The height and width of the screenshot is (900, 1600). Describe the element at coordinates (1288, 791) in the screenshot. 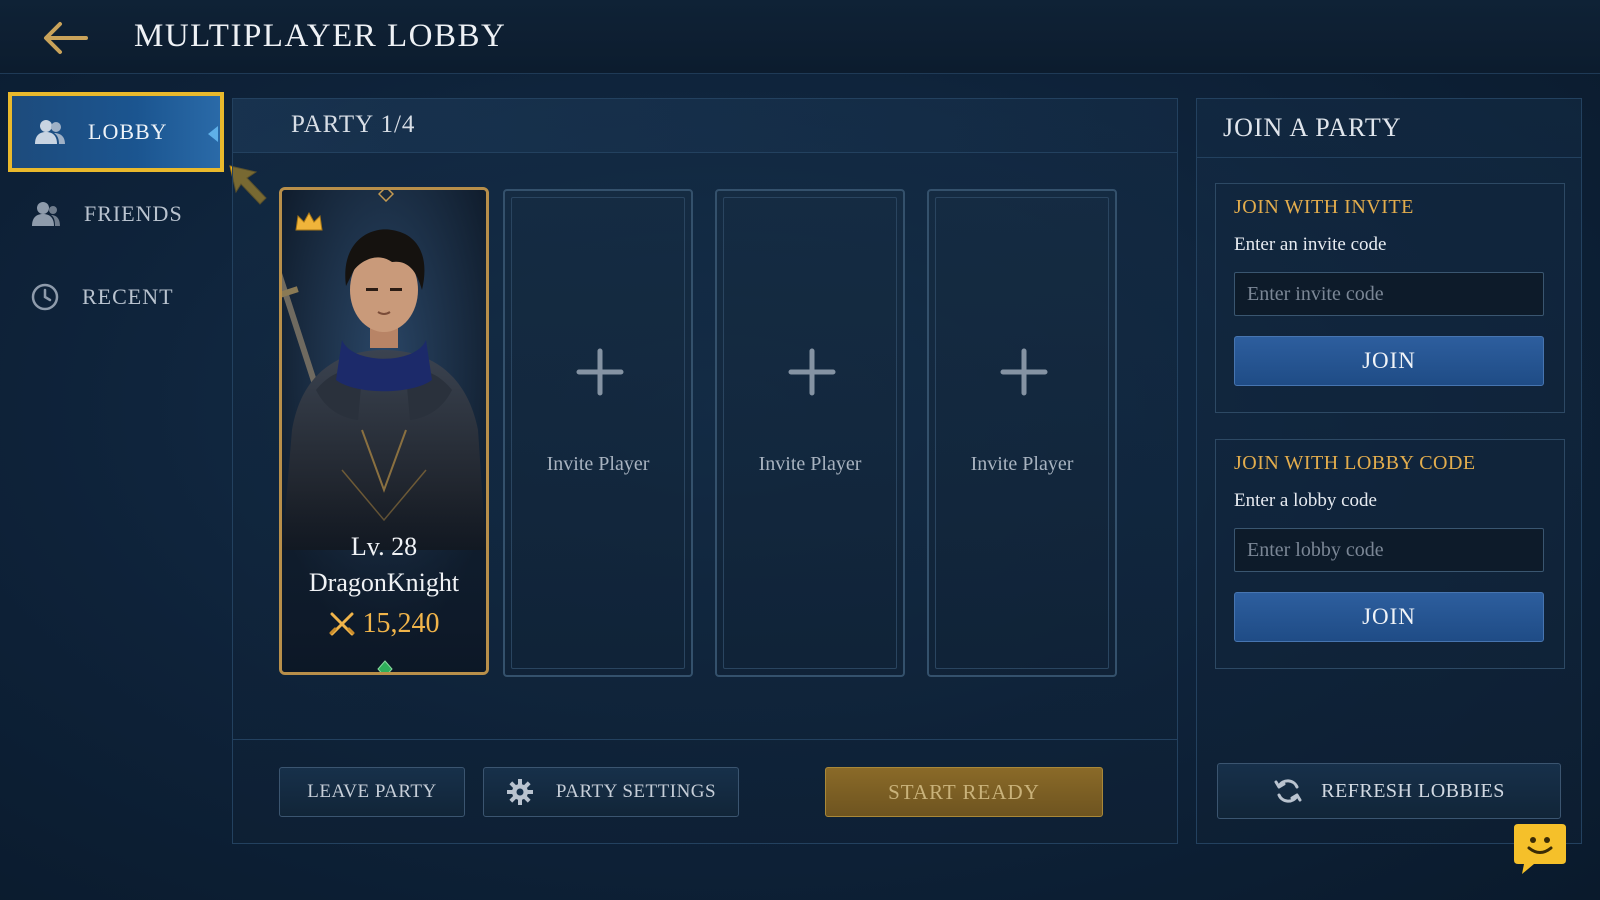

I see `refresh-icon` at that location.